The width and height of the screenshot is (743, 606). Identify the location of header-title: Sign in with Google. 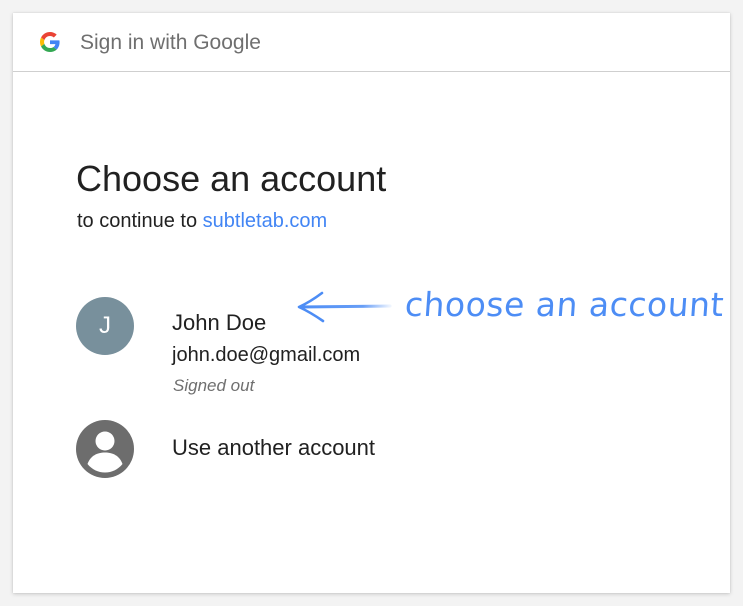
(170, 42).